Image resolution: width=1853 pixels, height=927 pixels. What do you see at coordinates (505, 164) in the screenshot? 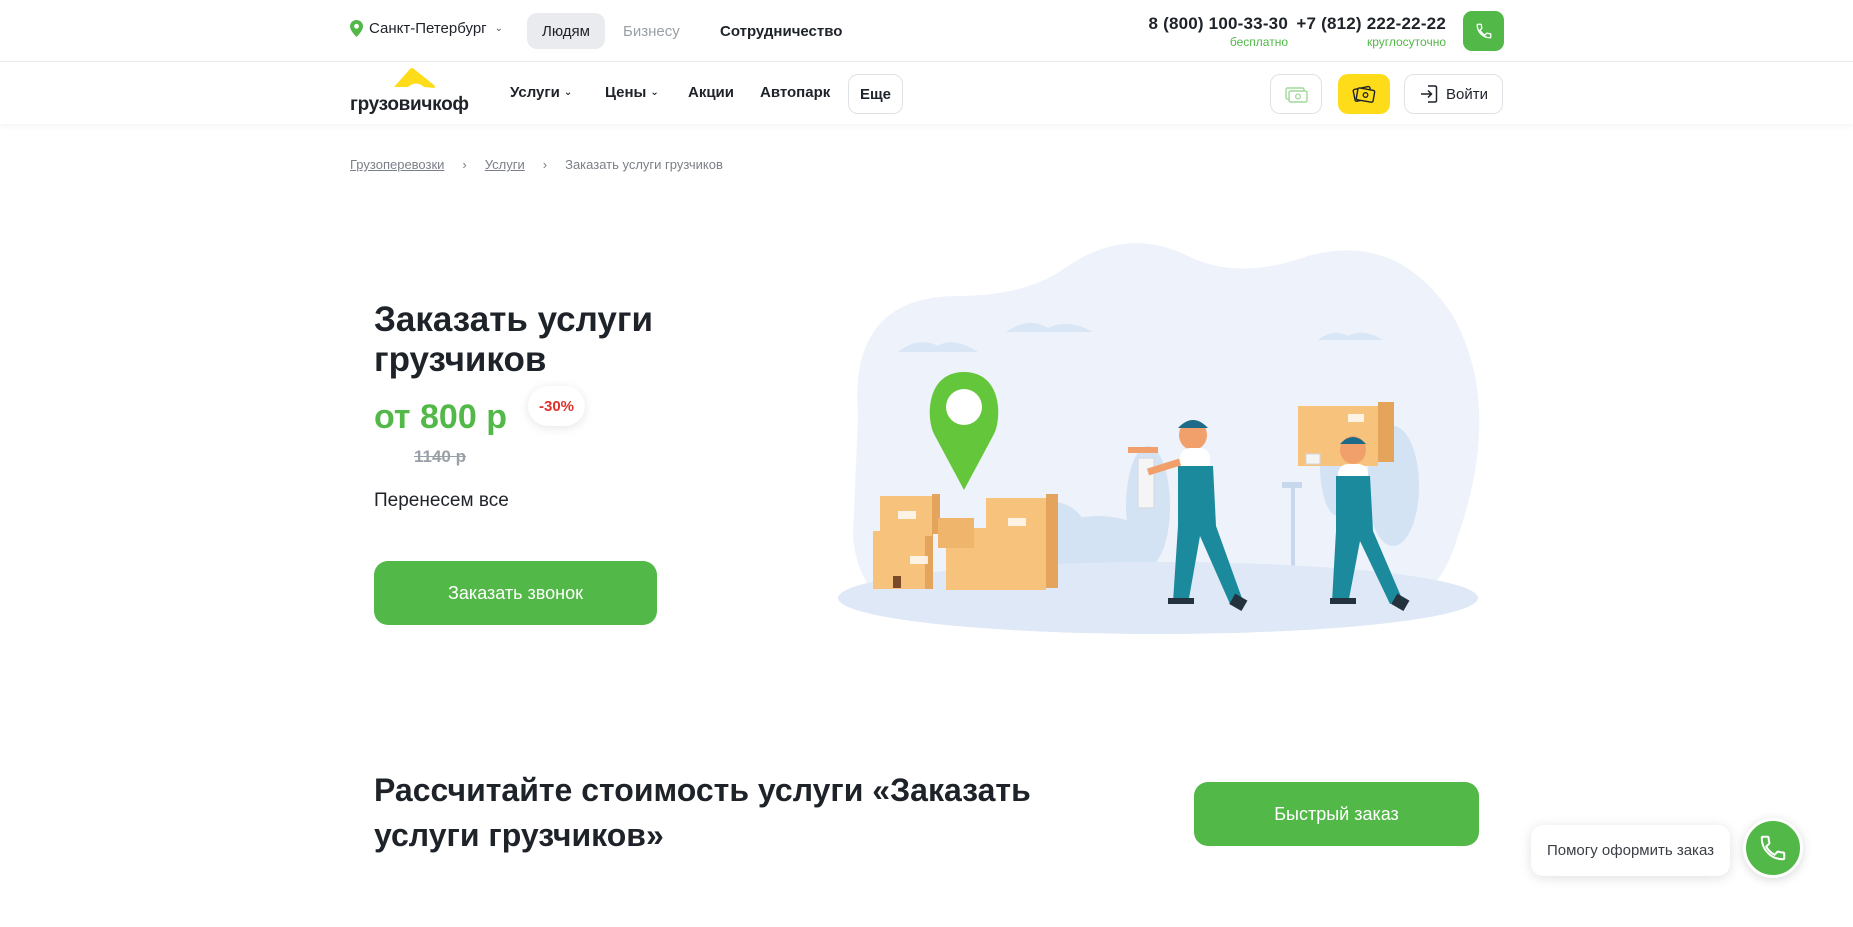
I see `breadcrumb-link: Услуги` at bounding box center [505, 164].